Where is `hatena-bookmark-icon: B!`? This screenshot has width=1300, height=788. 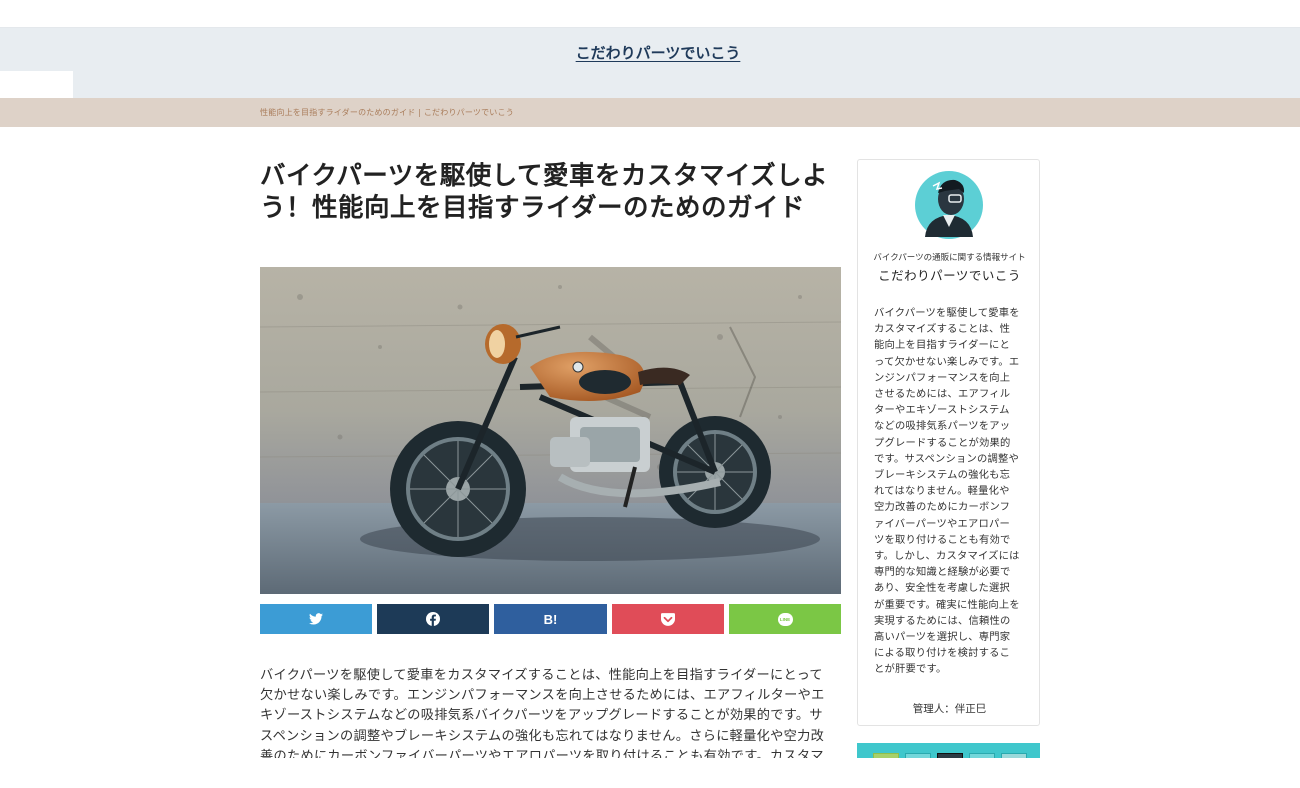 hatena-bookmark-icon: B! is located at coordinates (550, 619).